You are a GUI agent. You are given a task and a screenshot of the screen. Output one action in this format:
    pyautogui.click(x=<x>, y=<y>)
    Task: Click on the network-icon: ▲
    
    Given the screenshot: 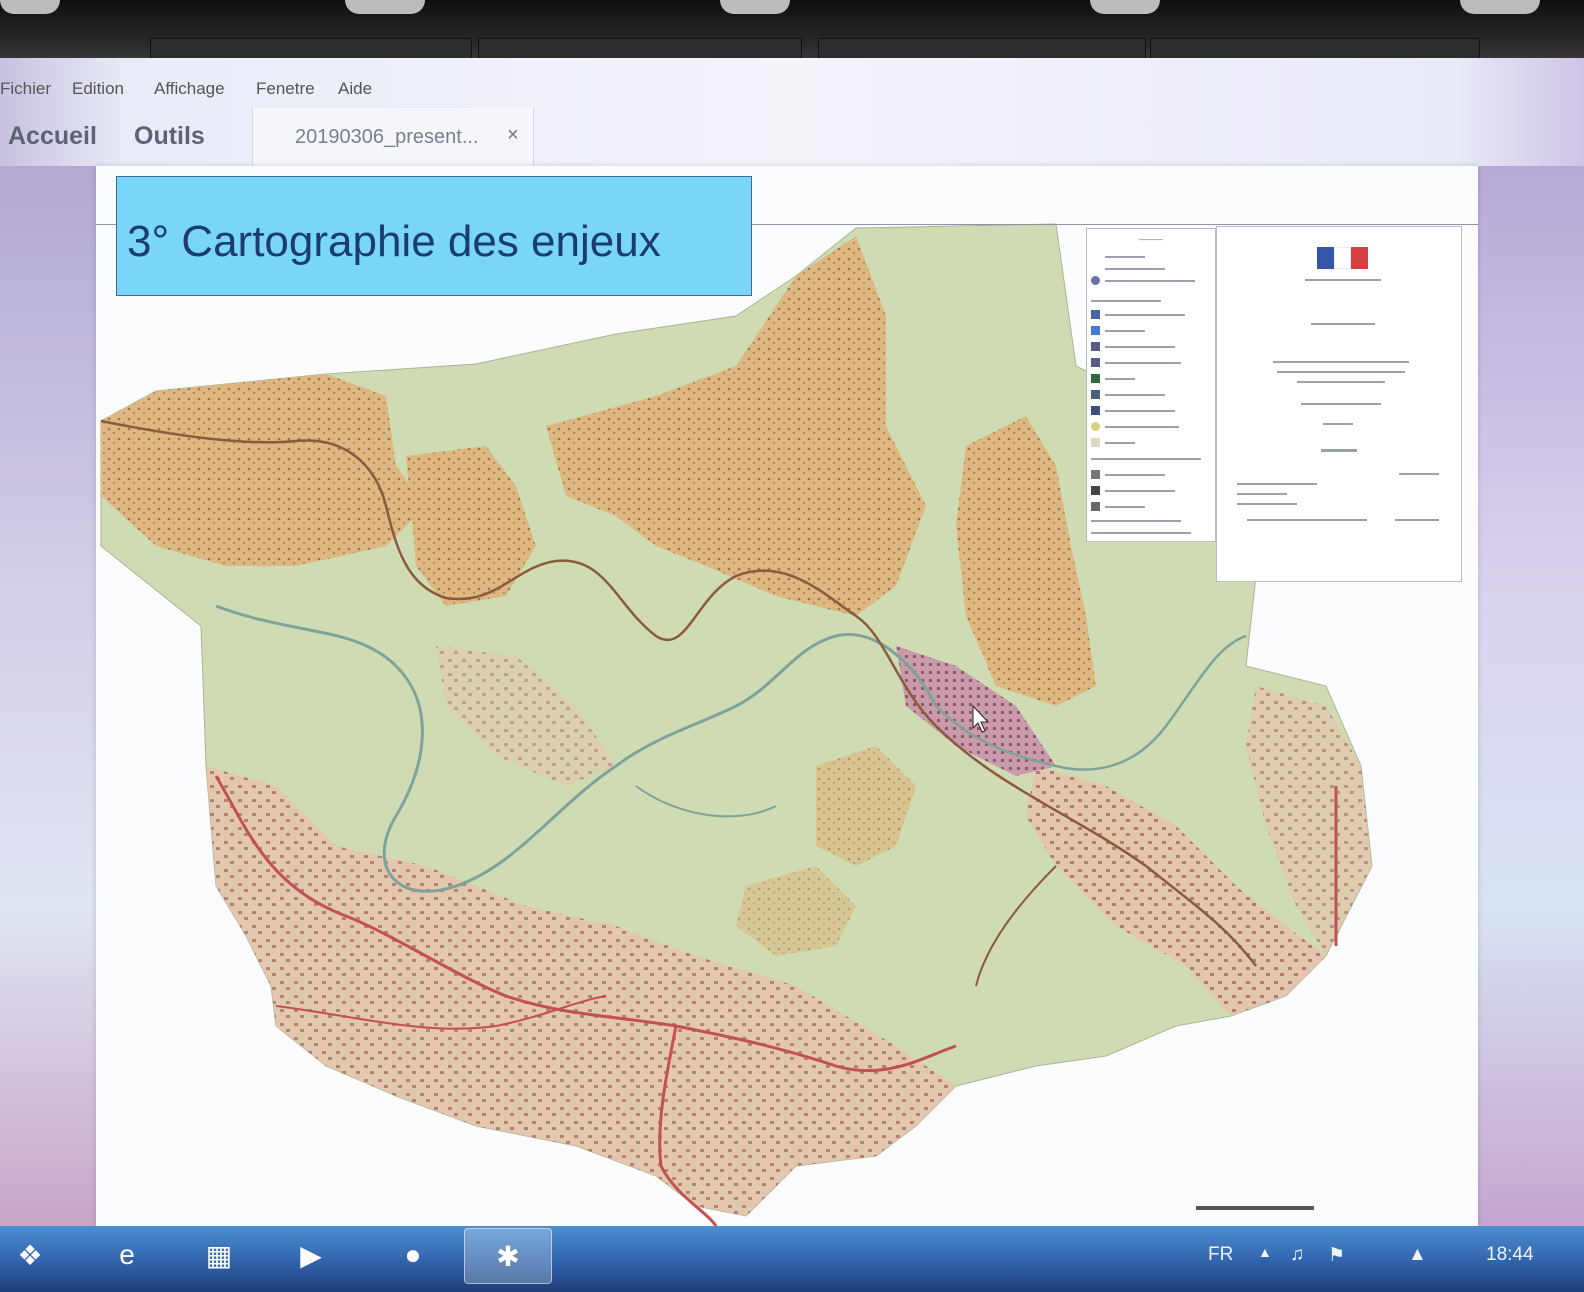 What is the action you would take?
    pyautogui.click(x=1417, y=1255)
    